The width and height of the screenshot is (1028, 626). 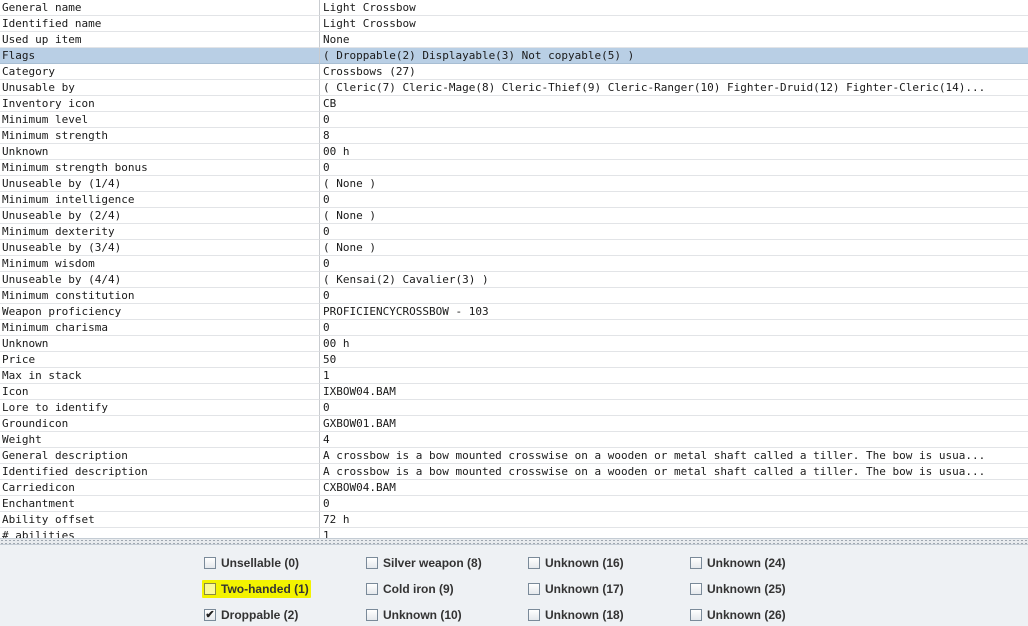 I want to click on attribute-value-cell: CB, so click(x=674, y=104).